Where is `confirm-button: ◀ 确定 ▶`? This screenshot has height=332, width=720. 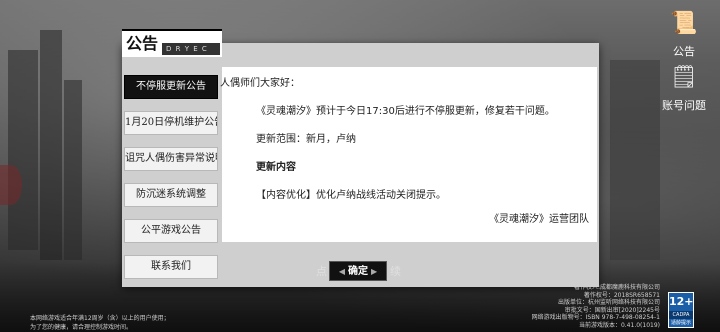 confirm-button: ◀ 确定 ▶ is located at coordinates (358, 271).